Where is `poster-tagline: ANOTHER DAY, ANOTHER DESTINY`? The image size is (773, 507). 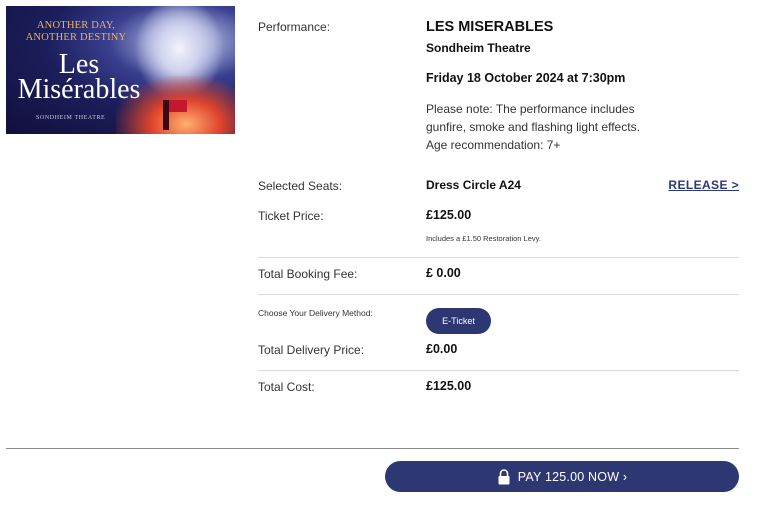 poster-tagline: ANOTHER DAY, ANOTHER DESTINY is located at coordinates (76, 32).